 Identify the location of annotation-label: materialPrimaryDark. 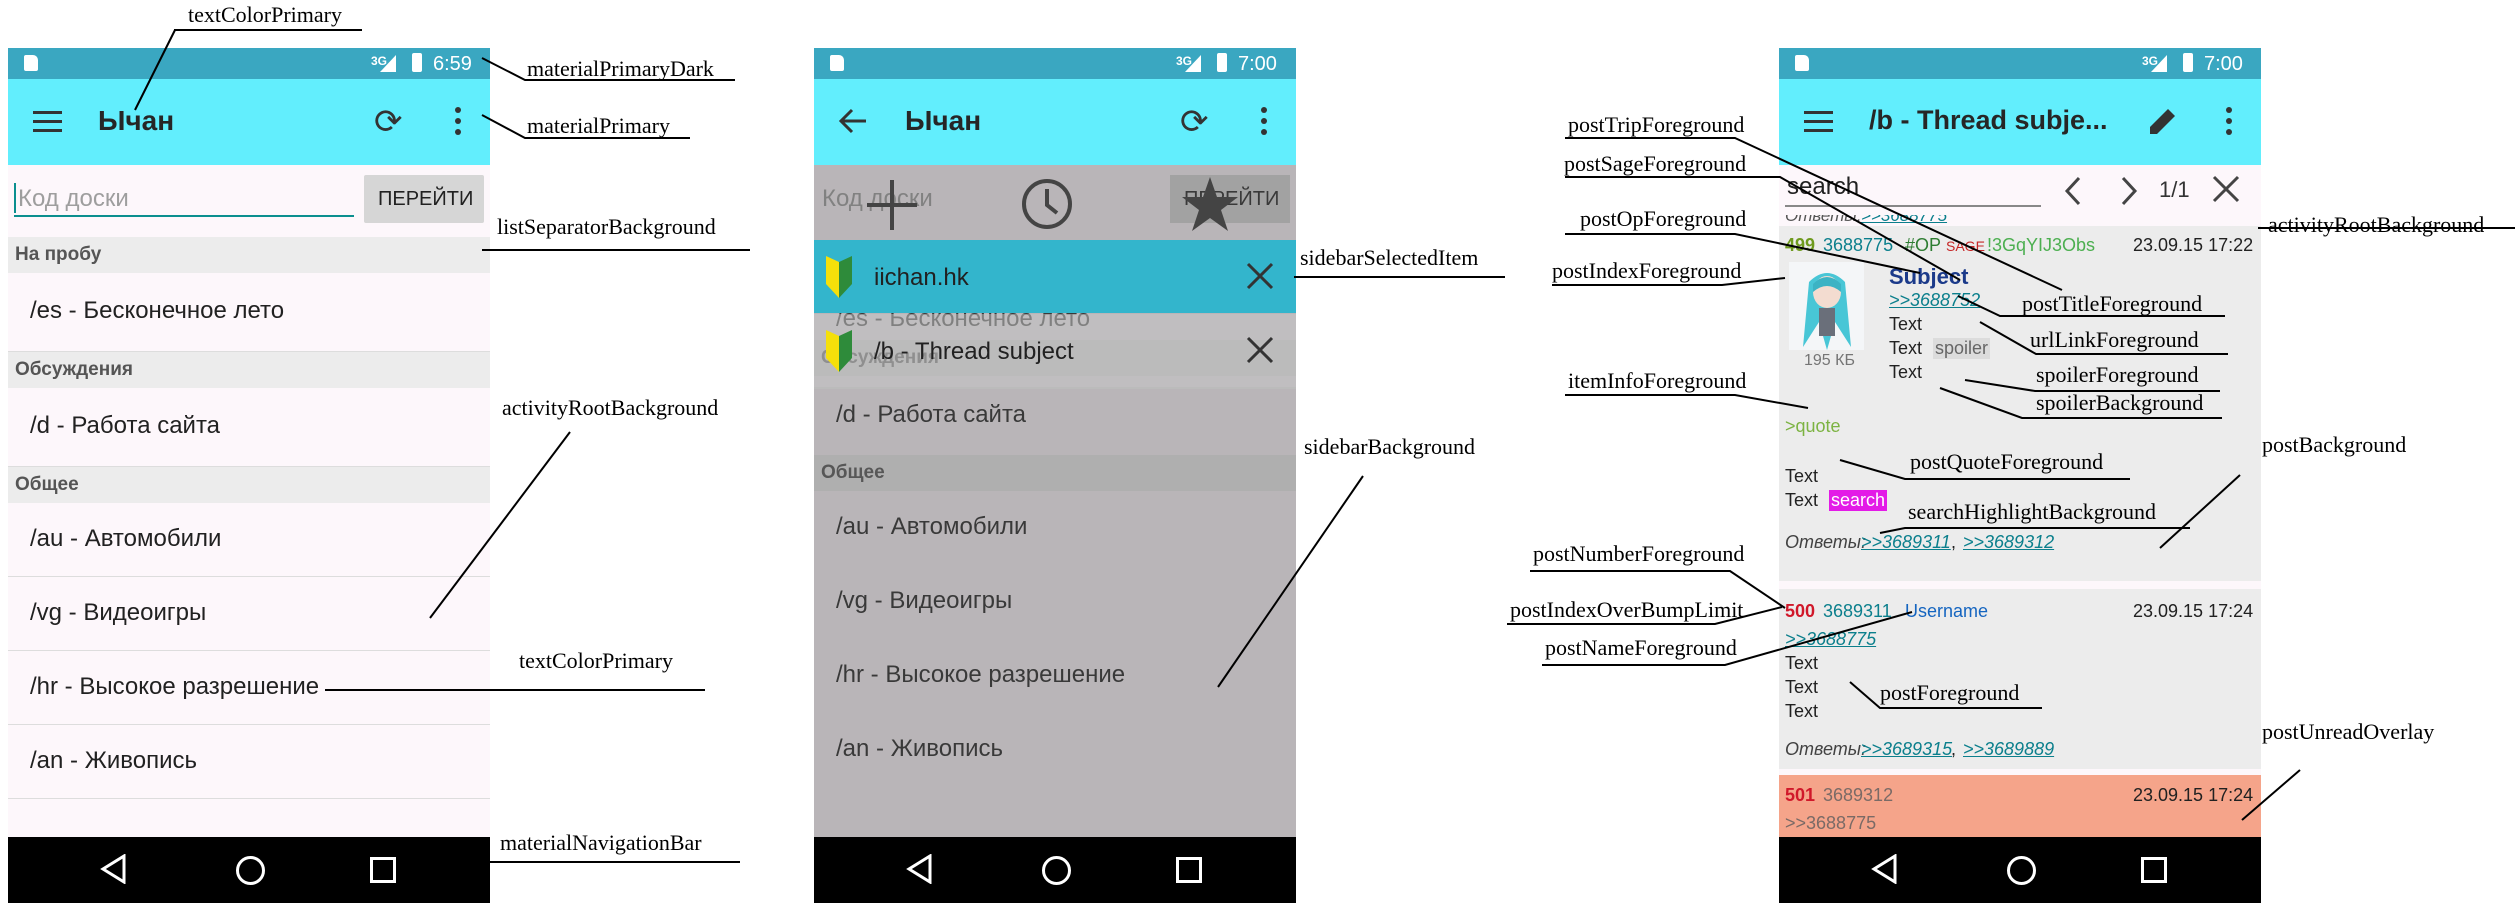
(620, 68).